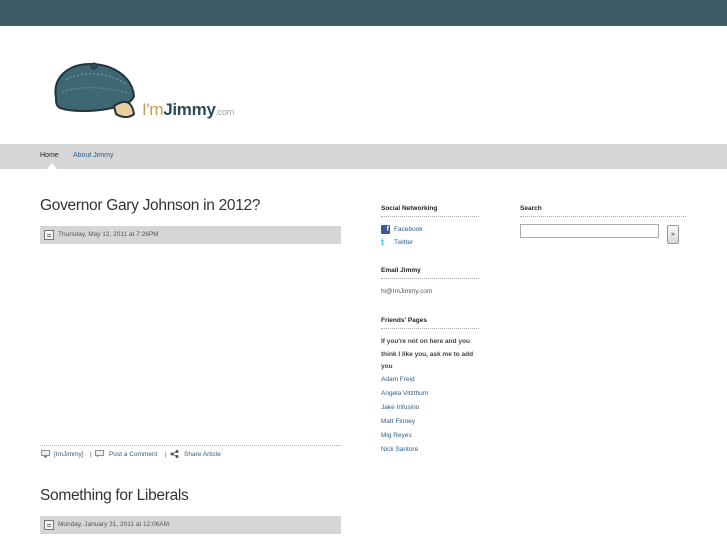 The height and width of the screenshot is (545, 727). I want to click on post-title: Governor Gary Johnson in 2012?, so click(150, 206).